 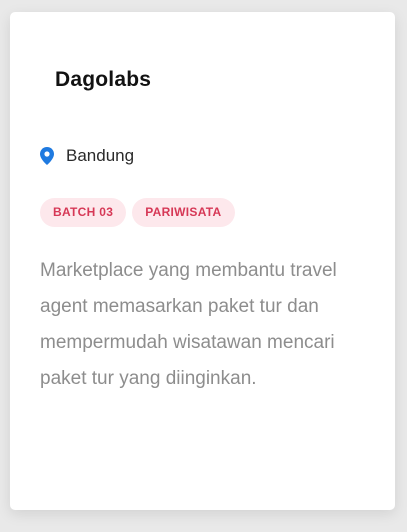 I want to click on location-city: Bandung, so click(x=100, y=155).